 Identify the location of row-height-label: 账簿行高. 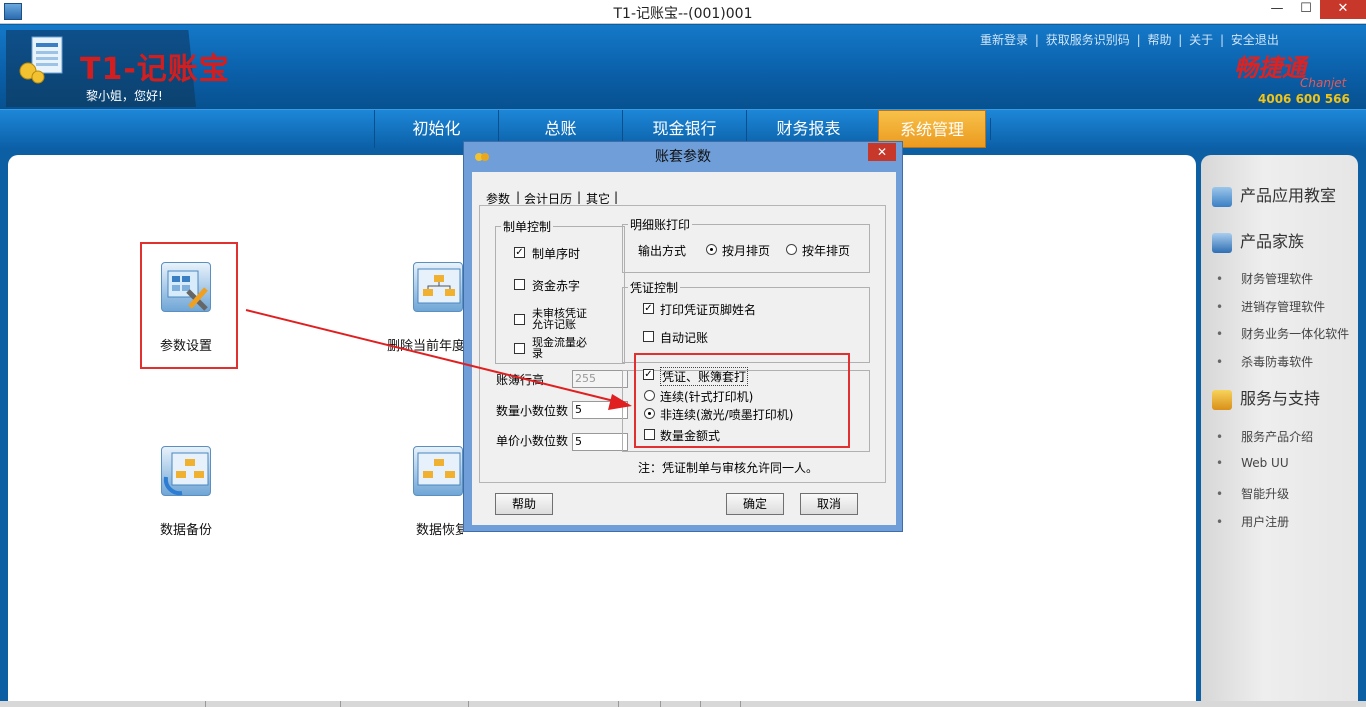
(520, 380).